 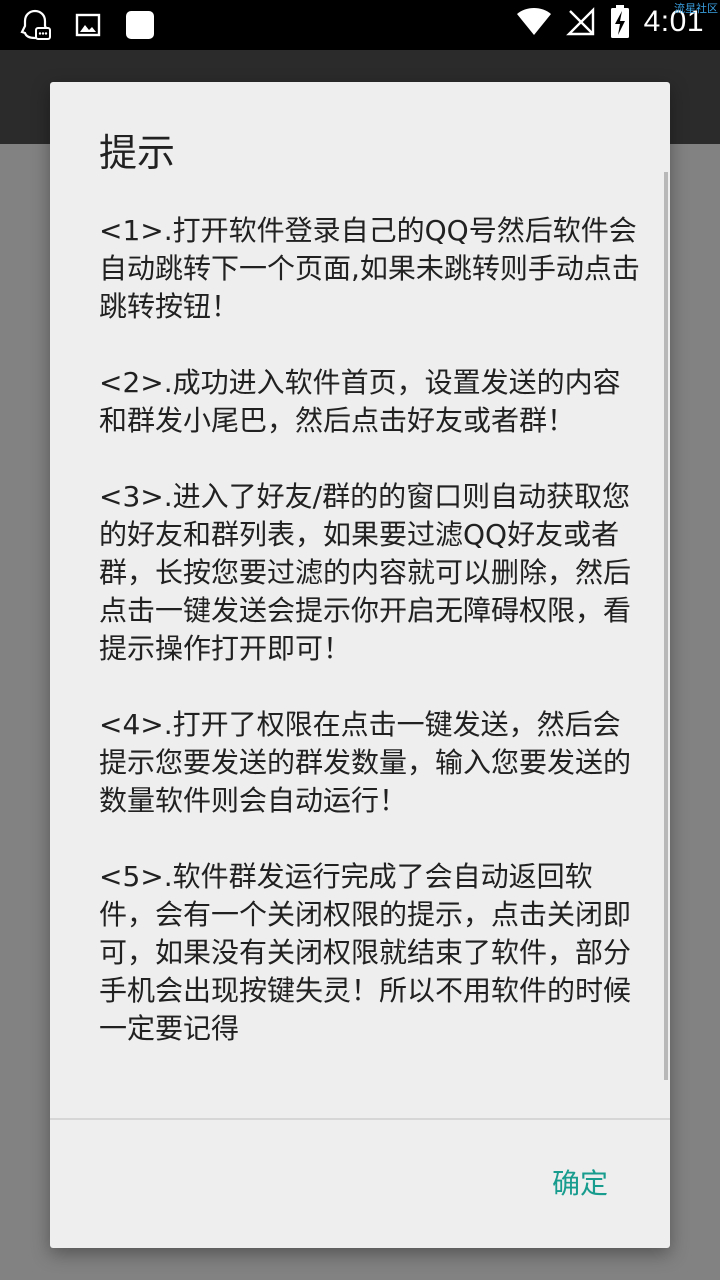 I want to click on battery-charging-icon, so click(x=619, y=21).